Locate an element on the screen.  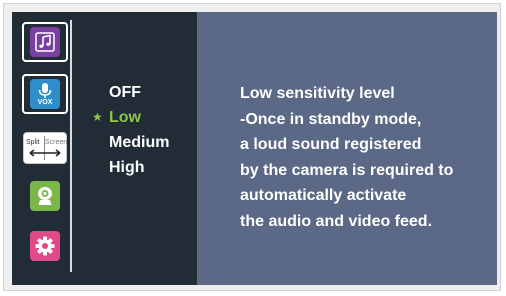
music-note-icon is located at coordinates (45, 42).